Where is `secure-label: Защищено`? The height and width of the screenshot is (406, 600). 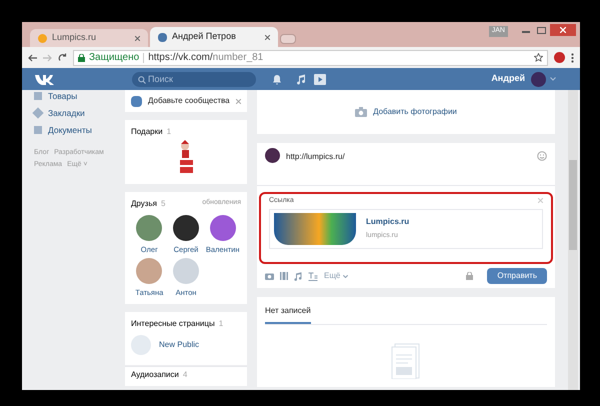 secure-label: Защищено is located at coordinates (114, 58).